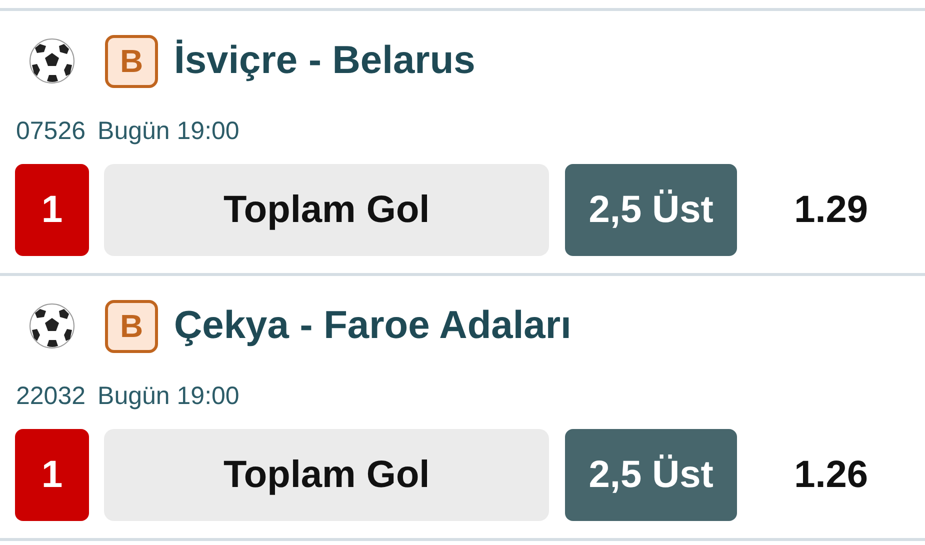  I want to click on odds-value: 1.26, so click(831, 475).